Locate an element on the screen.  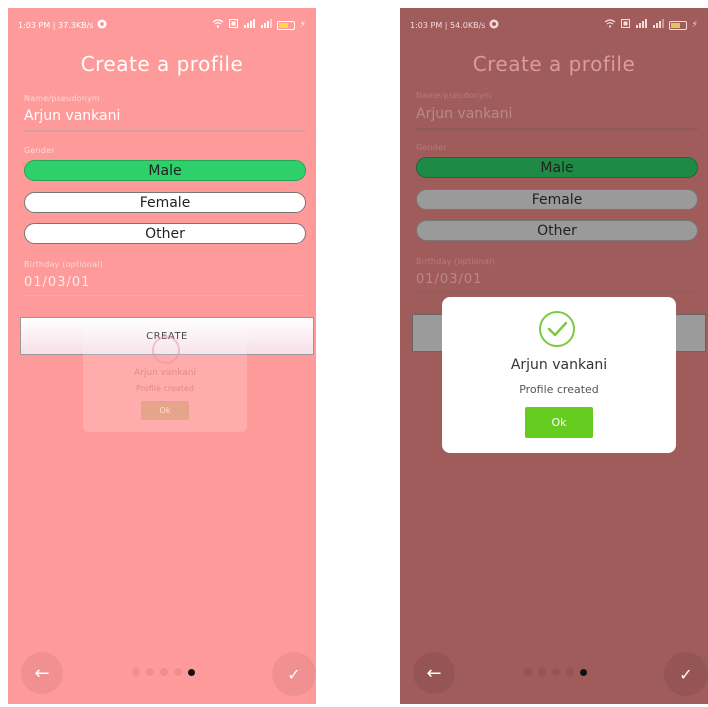
status-time-speed: 1:03 PM | 37.3KB/s is located at coordinates (56, 25).